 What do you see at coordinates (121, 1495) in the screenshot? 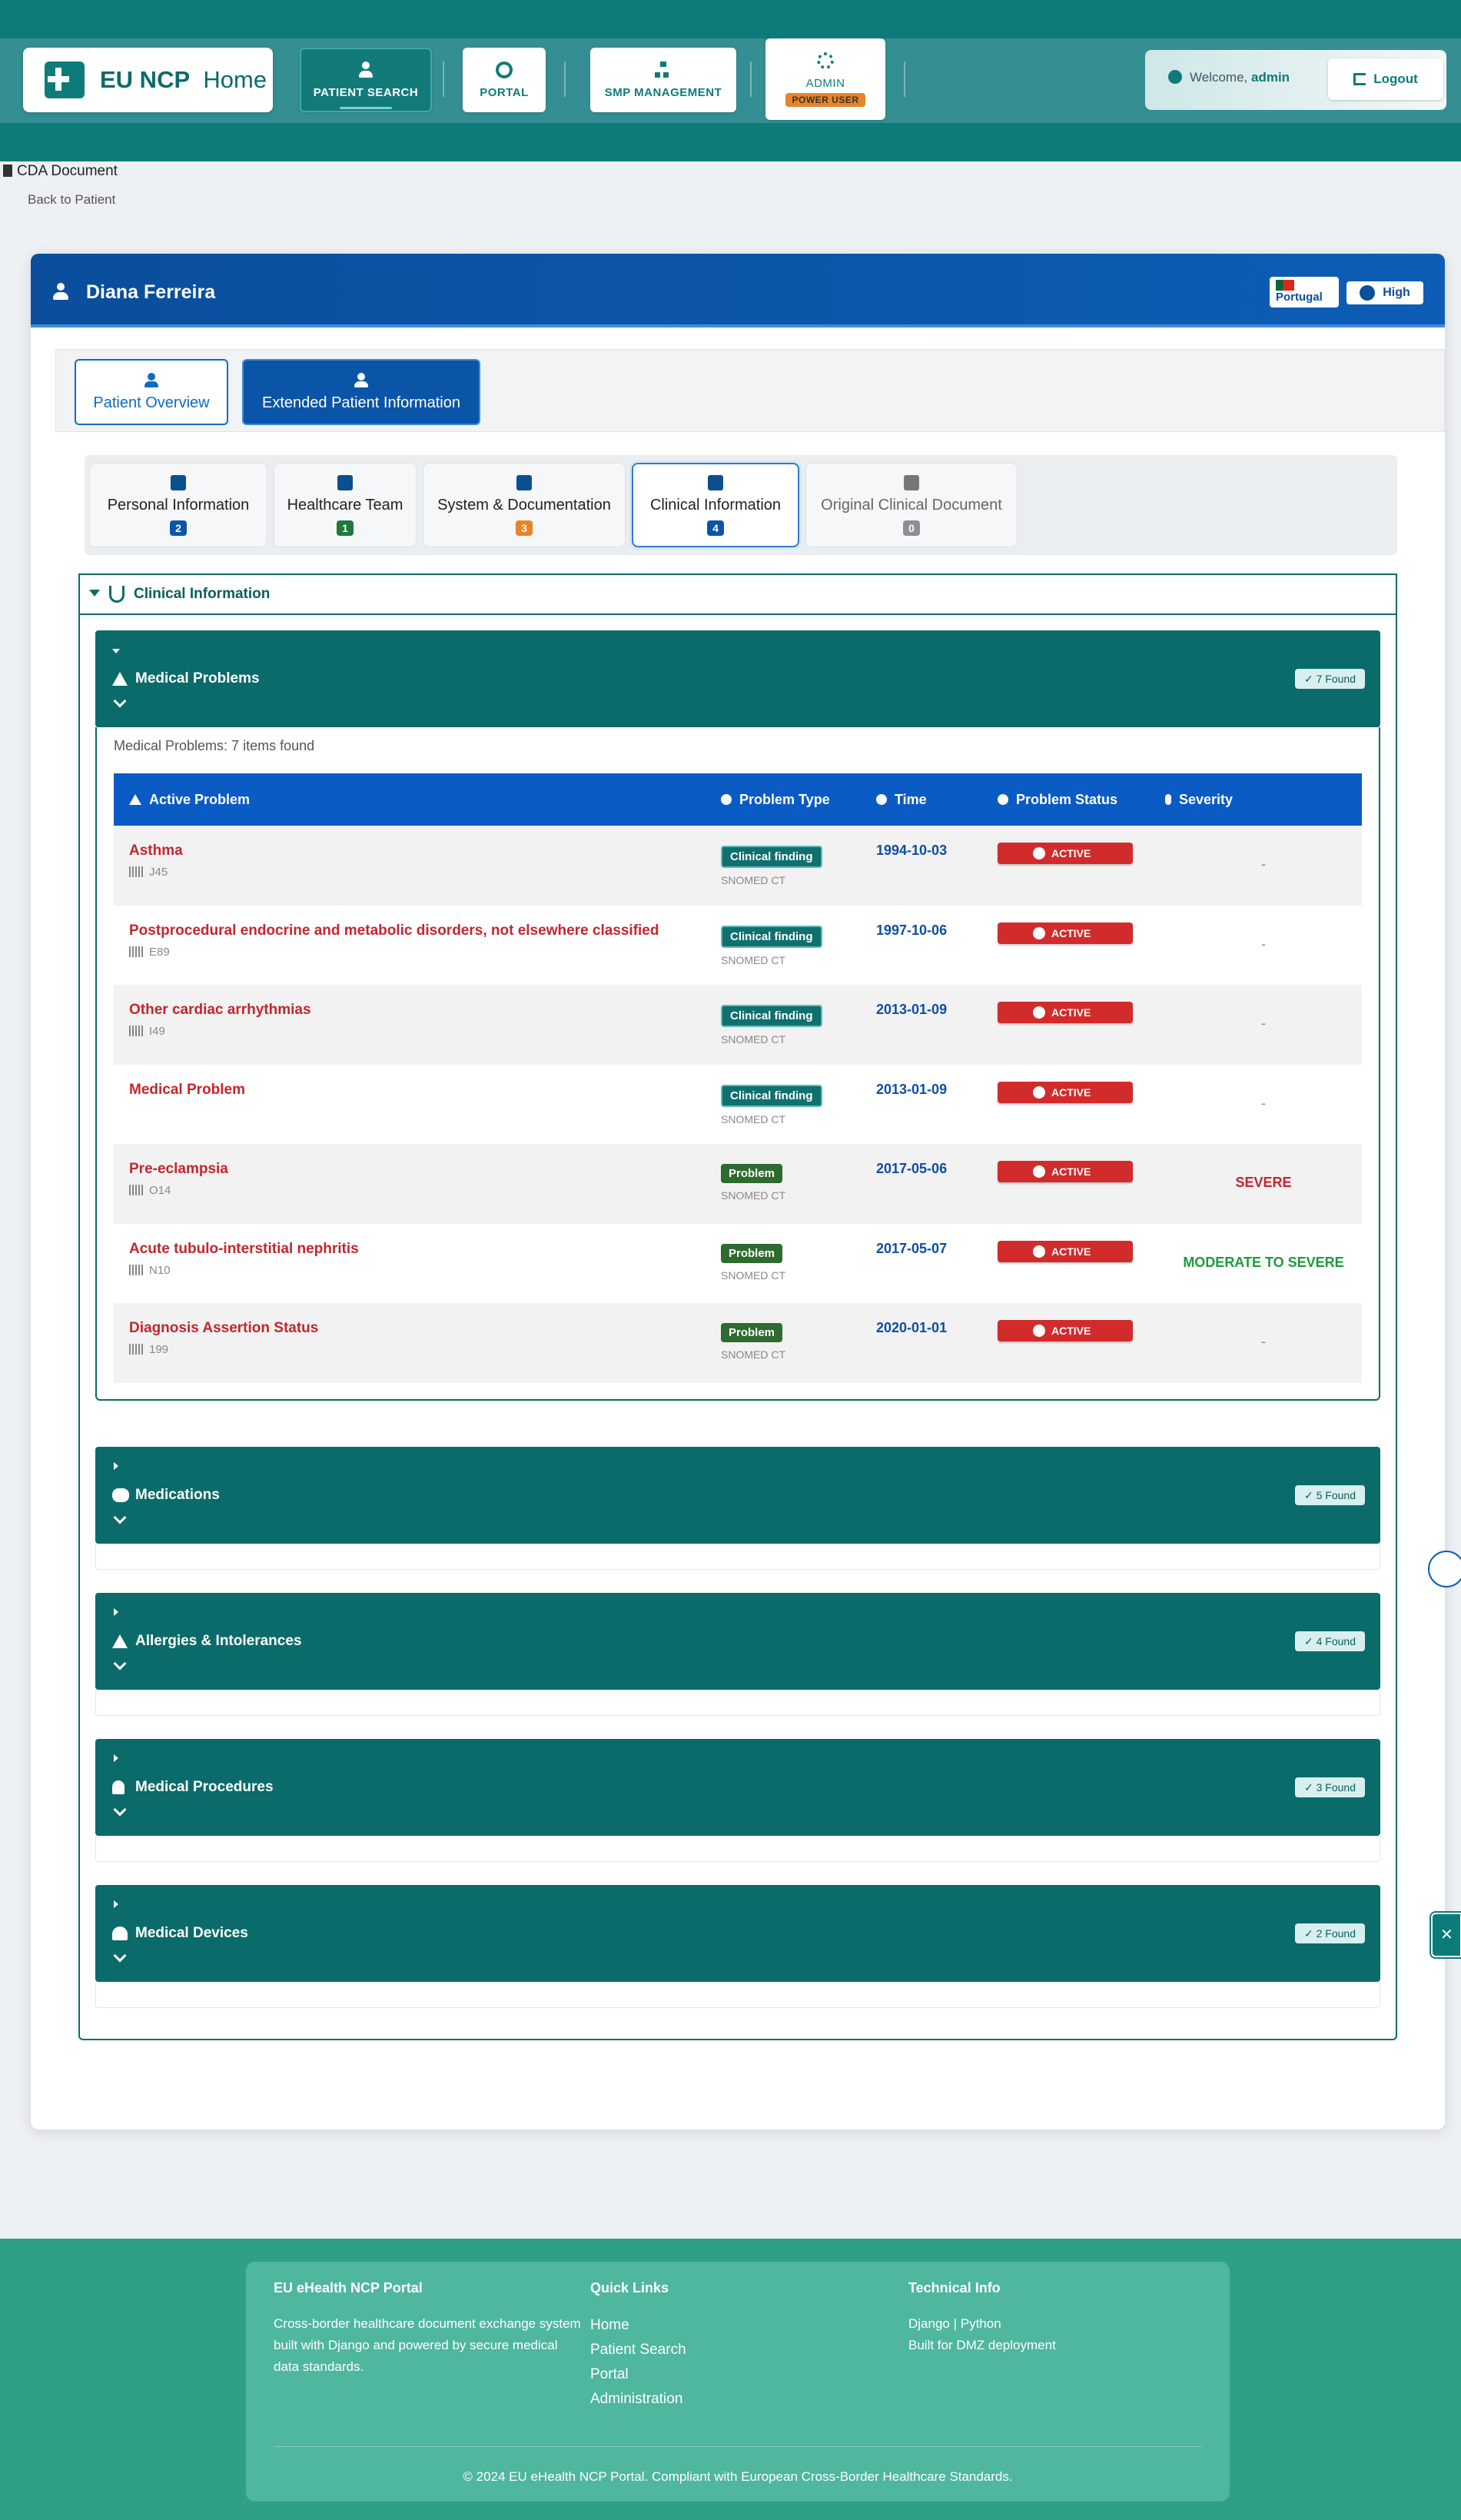
I see `pills-icon` at bounding box center [121, 1495].